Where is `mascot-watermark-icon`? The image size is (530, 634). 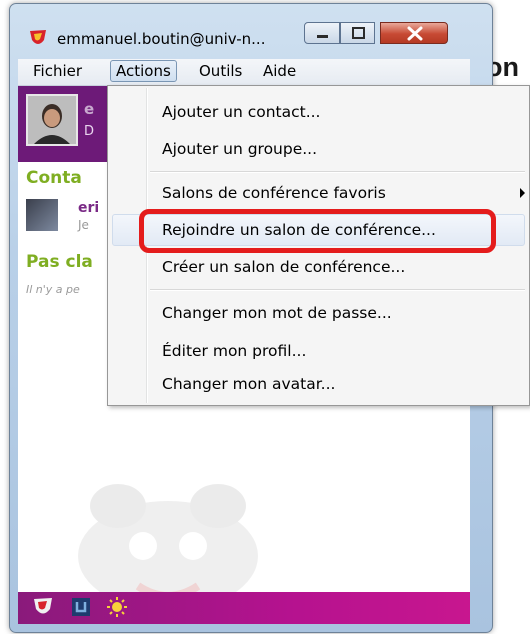 mascot-watermark-icon is located at coordinates (168, 538).